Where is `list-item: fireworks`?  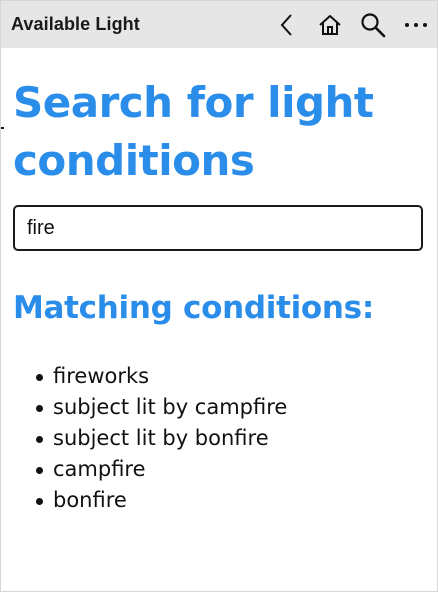 list-item: fireworks is located at coordinates (229, 376).